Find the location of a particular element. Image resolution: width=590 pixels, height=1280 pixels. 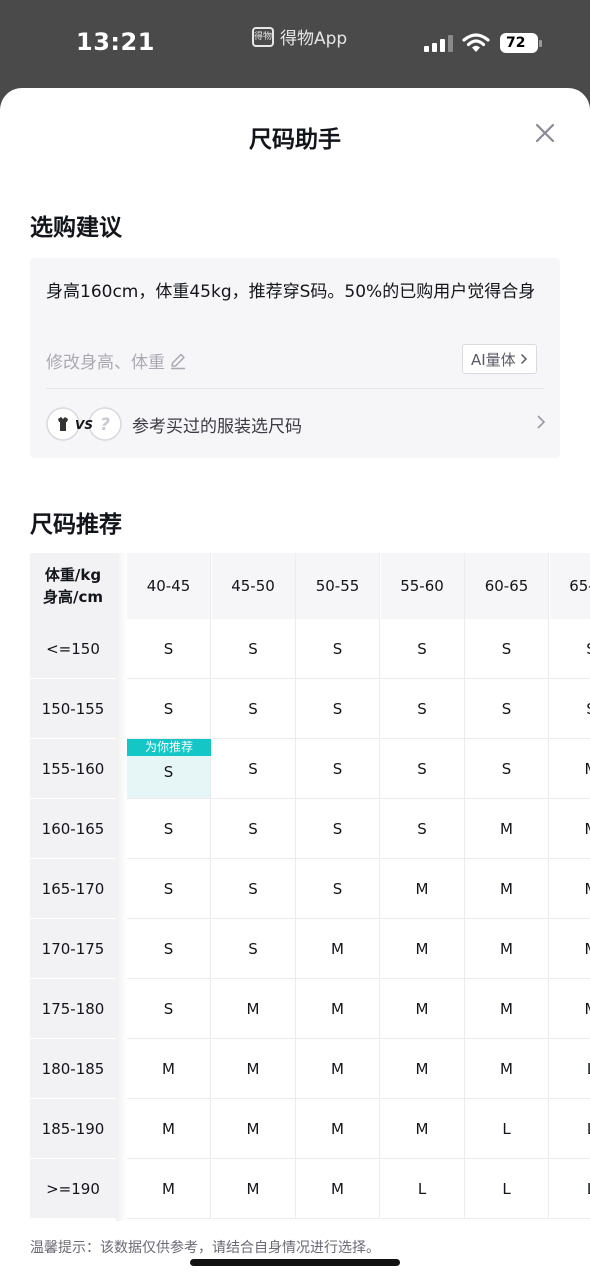

height-row-header: 180-185 is located at coordinates (73, 1069).